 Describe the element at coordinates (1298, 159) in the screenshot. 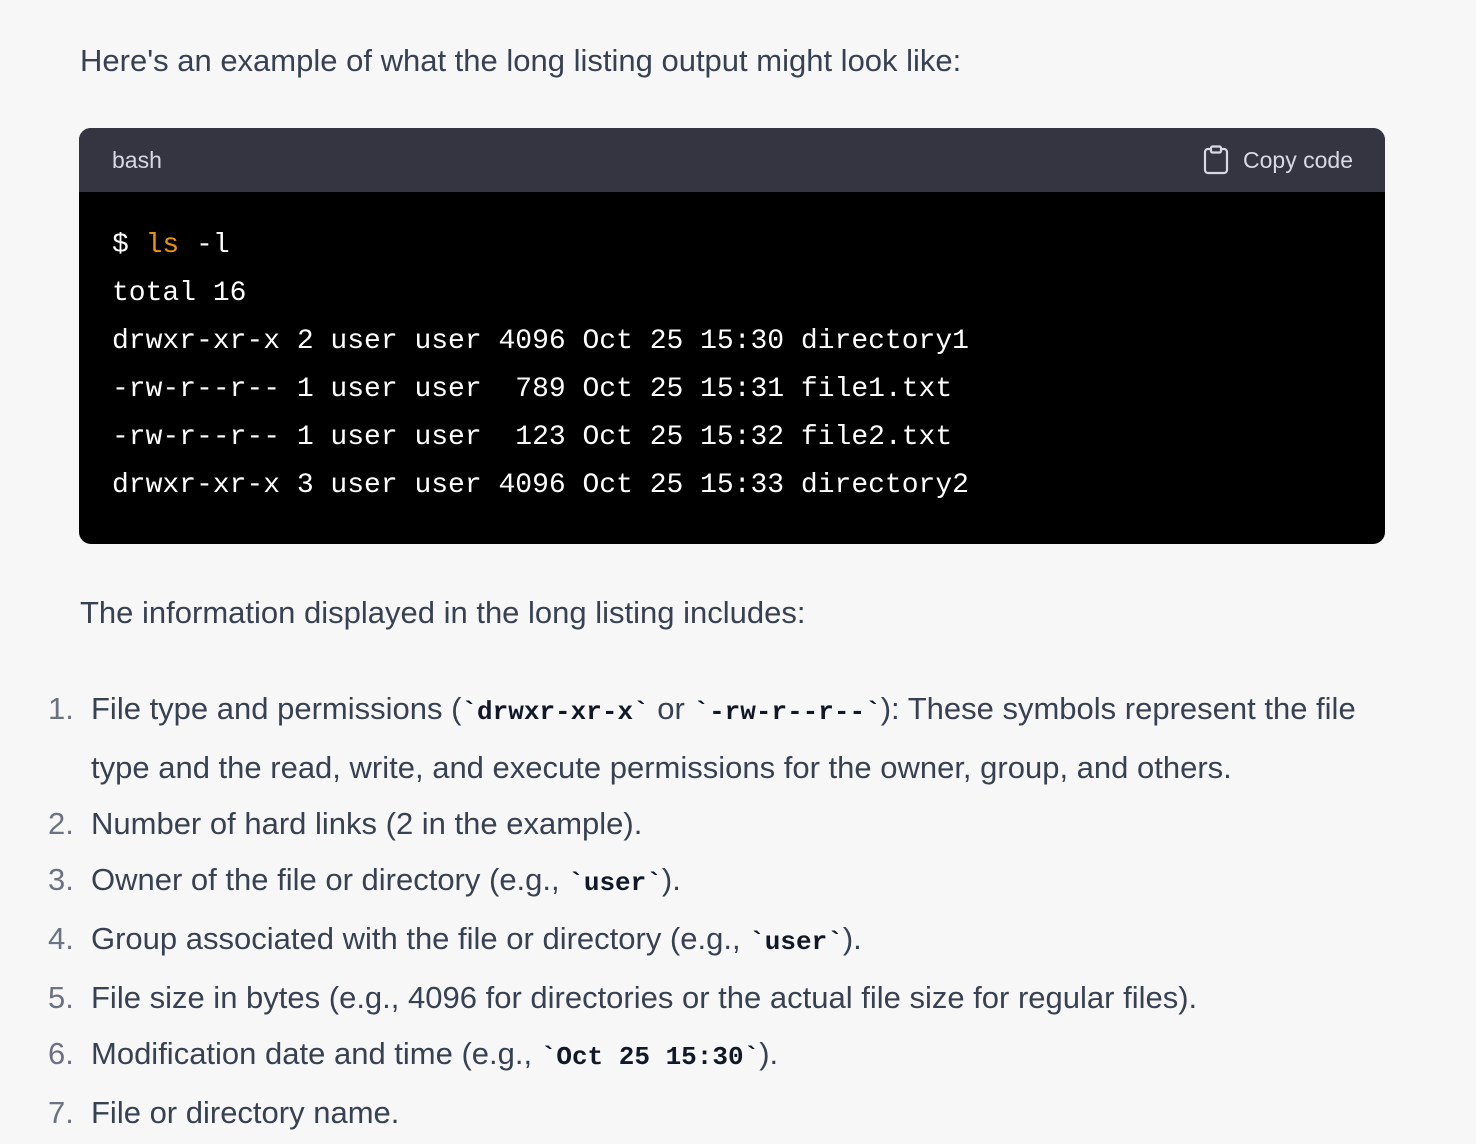

I see `copy-code-label: Copy code` at that location.